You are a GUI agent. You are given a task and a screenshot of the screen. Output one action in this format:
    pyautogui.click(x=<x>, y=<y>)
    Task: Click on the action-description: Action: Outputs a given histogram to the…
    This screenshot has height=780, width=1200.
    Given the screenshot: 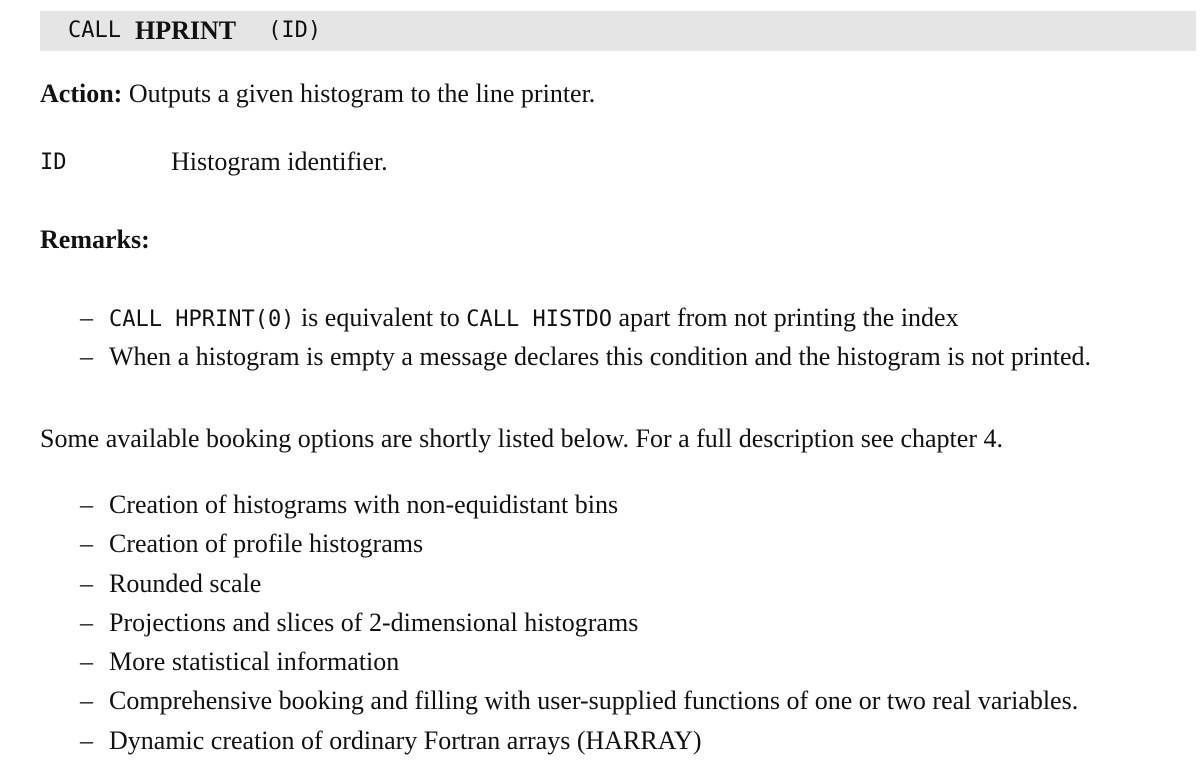 What is the action you would take?
    pyautogui.click(x=317, y=93)
    